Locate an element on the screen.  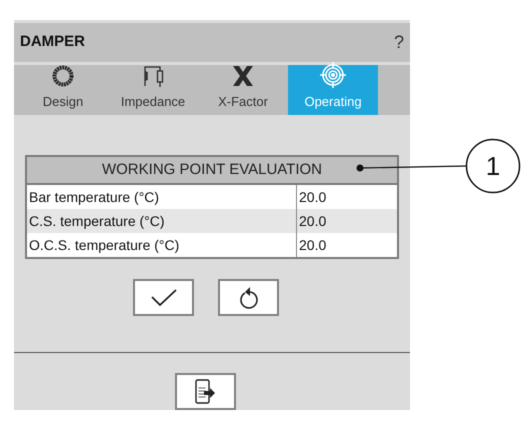
ring-icon is located at coordinates (63, 76).